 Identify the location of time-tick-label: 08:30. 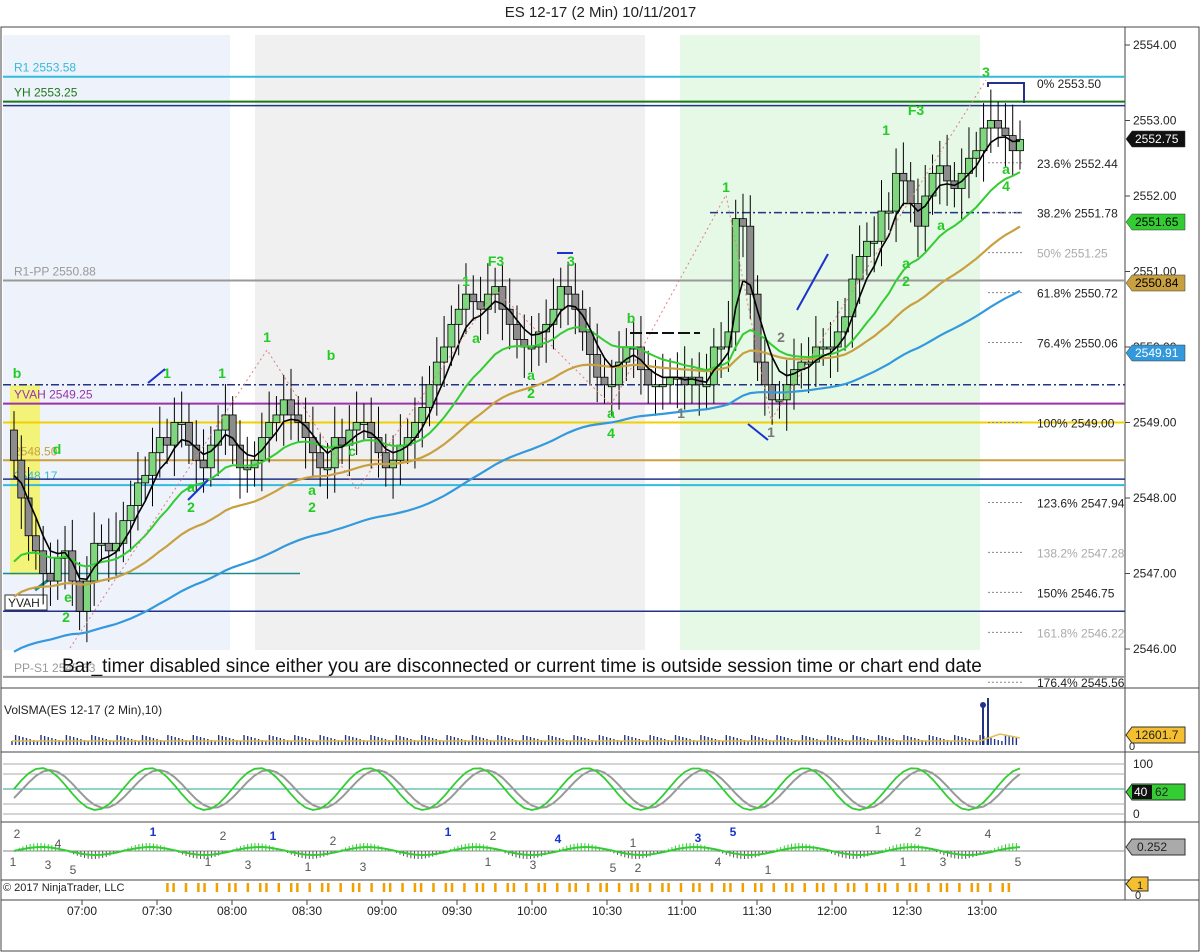
(307, 911).